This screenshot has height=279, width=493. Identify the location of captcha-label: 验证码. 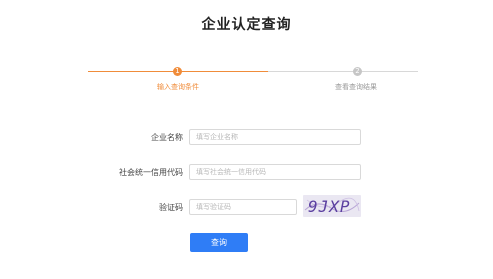
(171, 207).